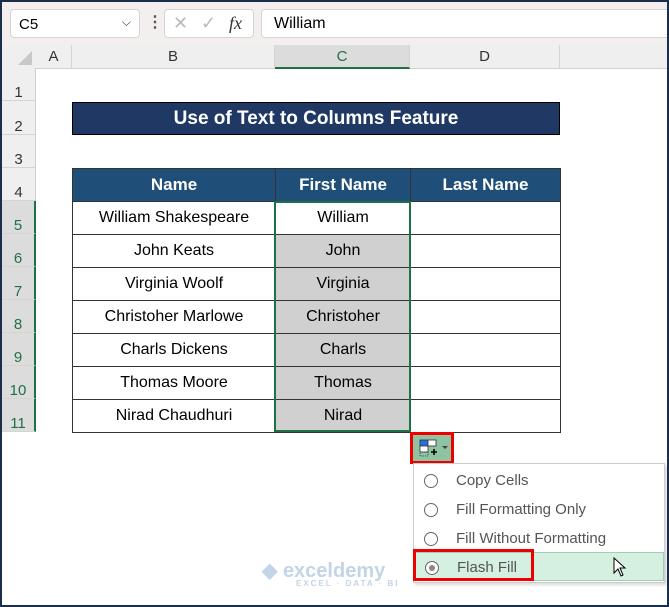  What do you see at coordinates (343, 350) in the screenshot?
I see `table-cell: Charls` at bounding box center [343, 350].